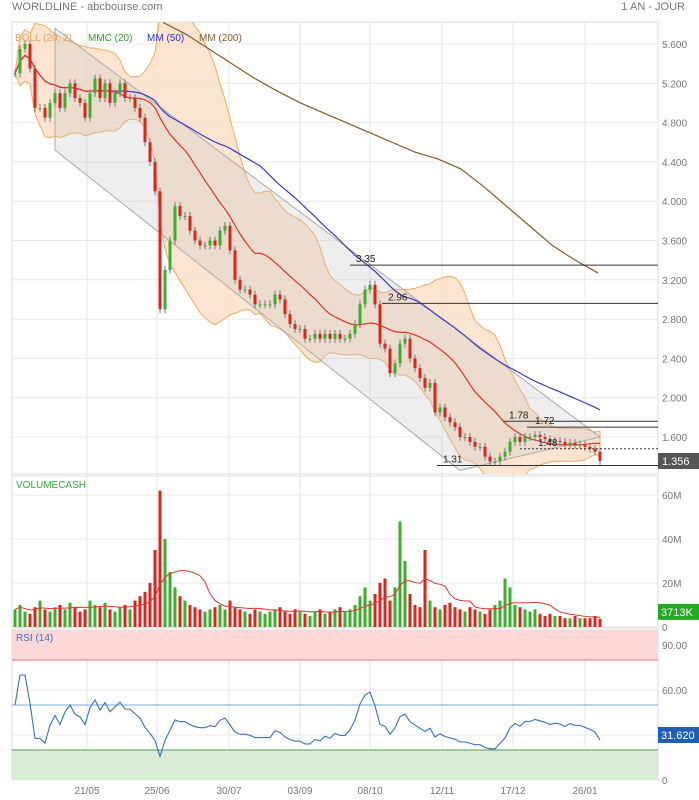  I want to click on price-tick-label: 3.200, so click(674, 281).